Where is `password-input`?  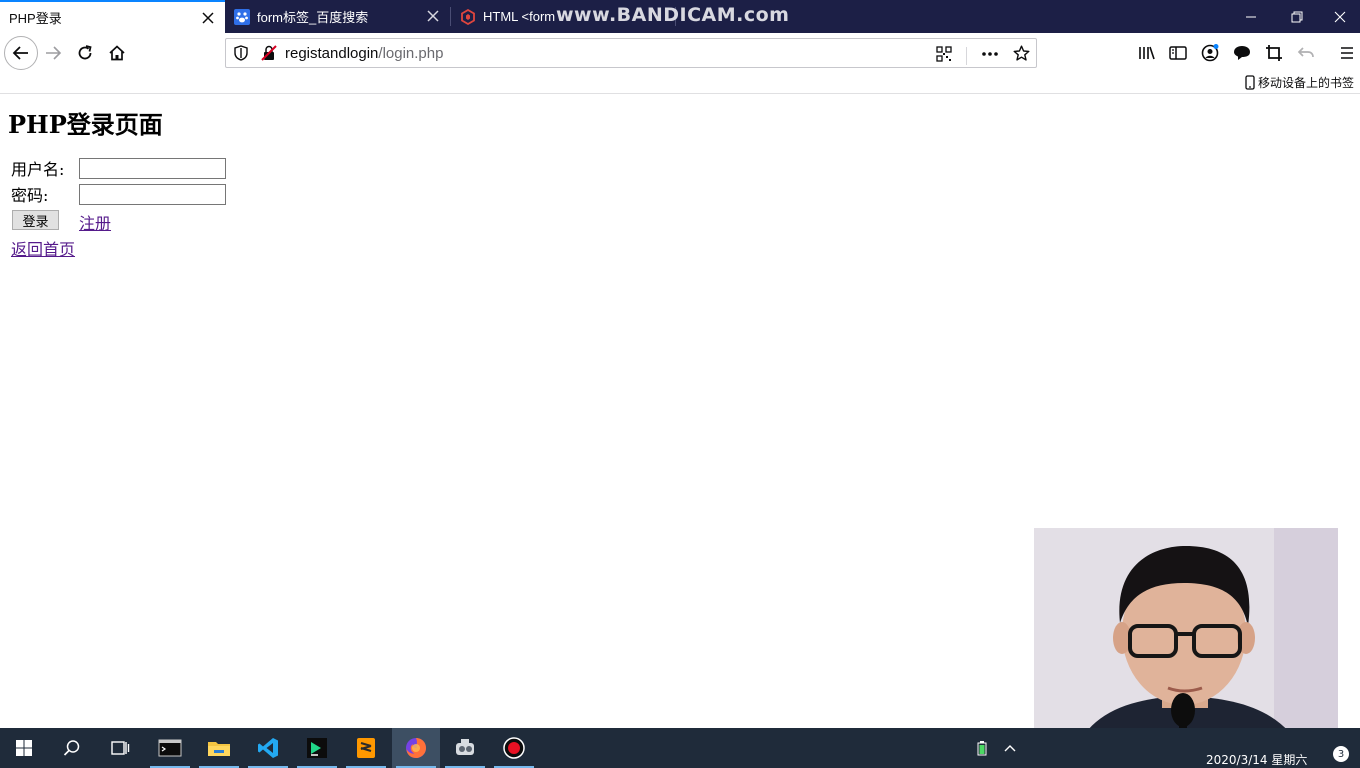
password-input is located at coordinates (152, 194).